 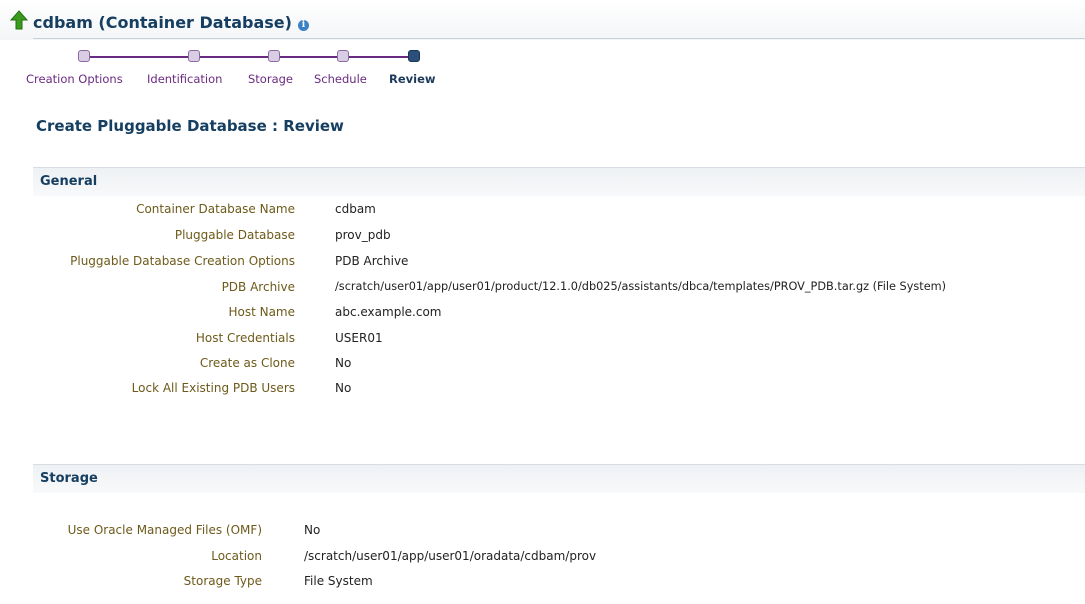 What do you see at coordinates (190, 126) in the screenshot?
I see `page-heading: Create Pluggable Database : Review` at bounding box center [190, 126].